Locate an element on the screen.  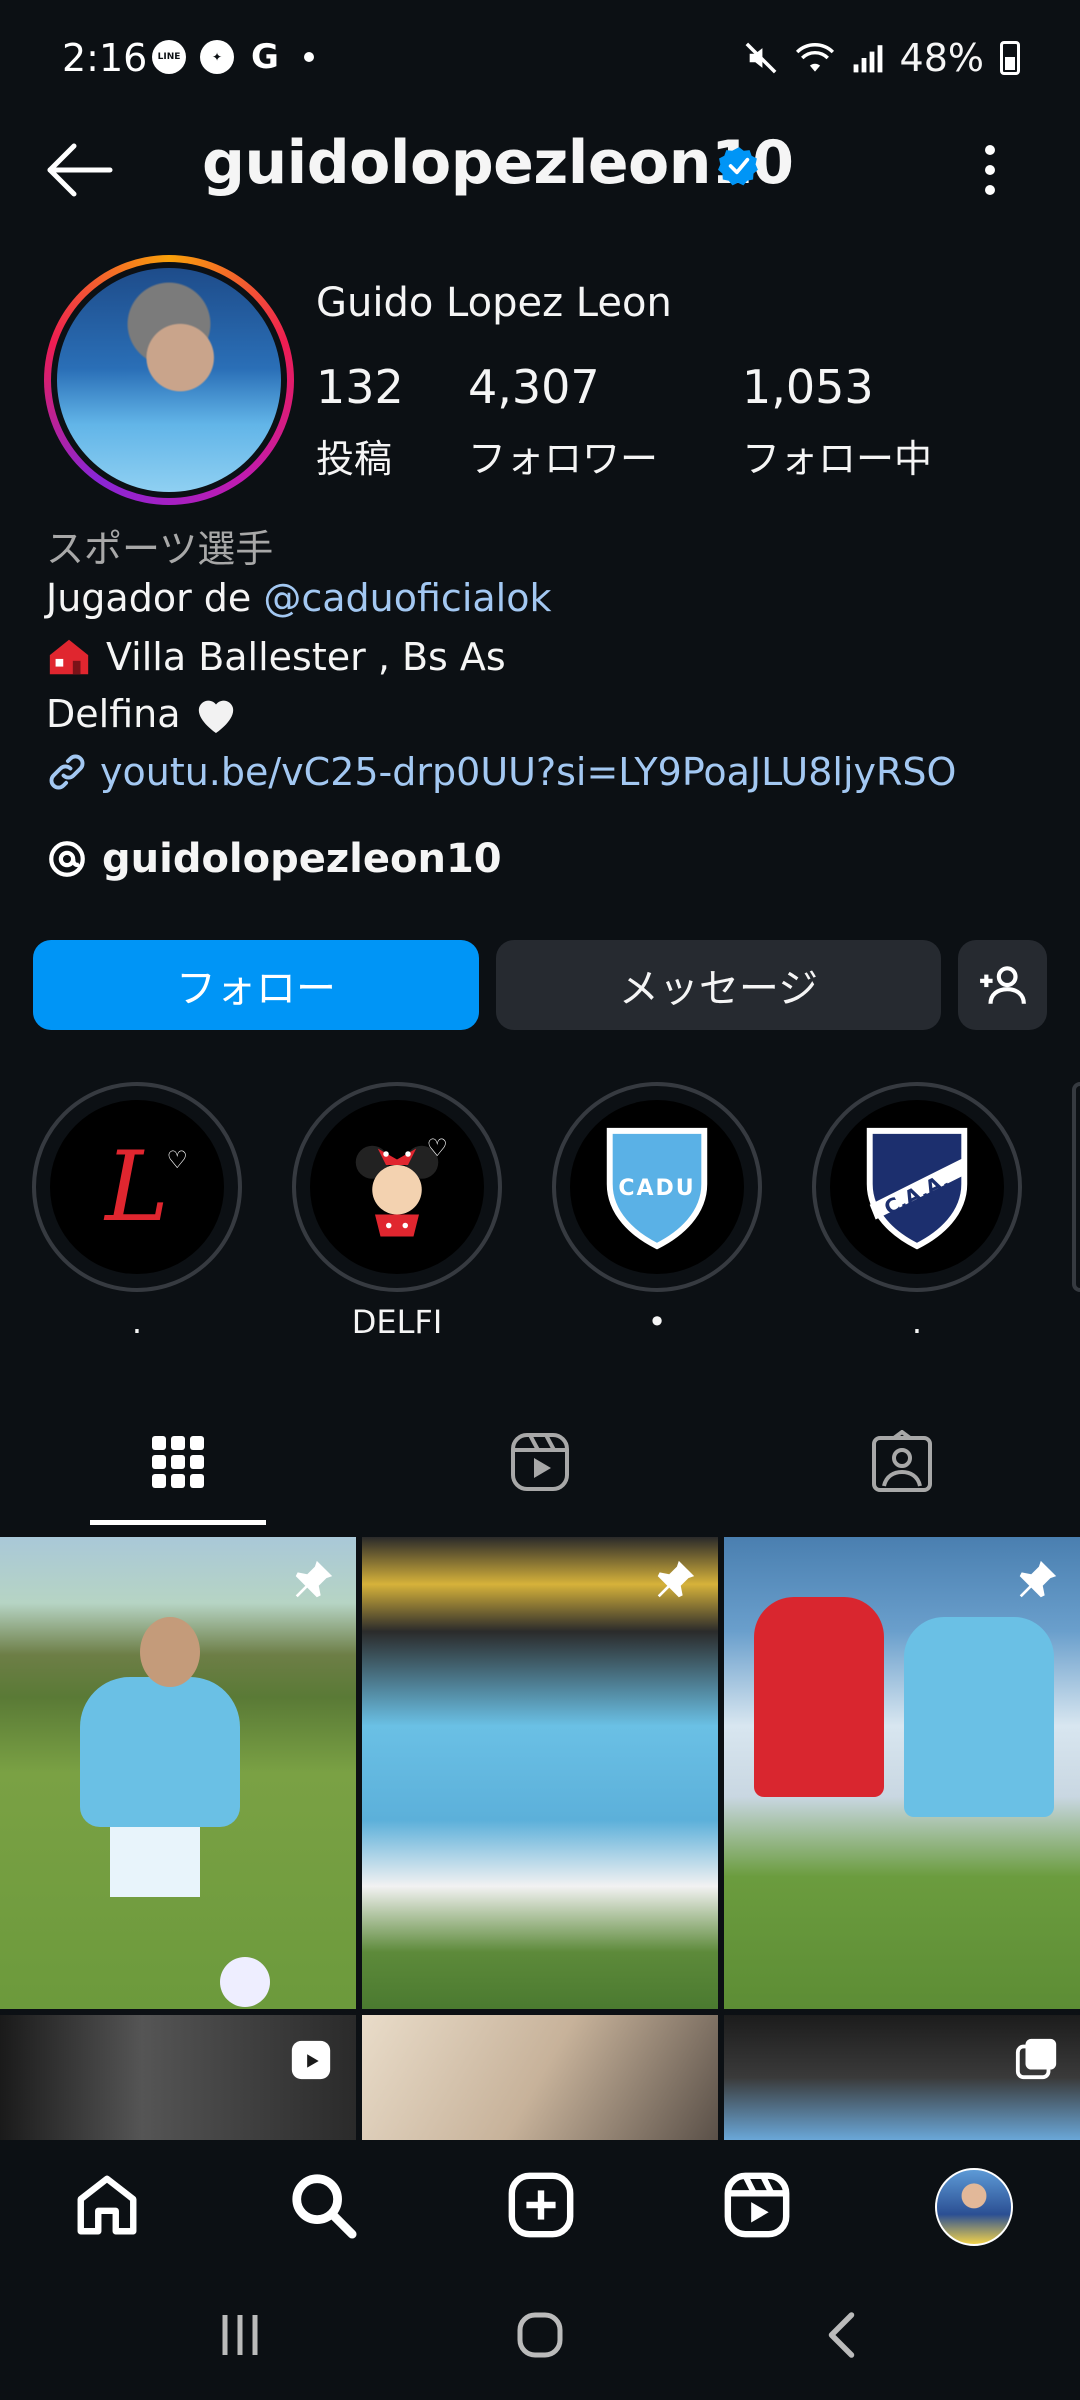
wifi-icon is located at coordinates (814, 57).